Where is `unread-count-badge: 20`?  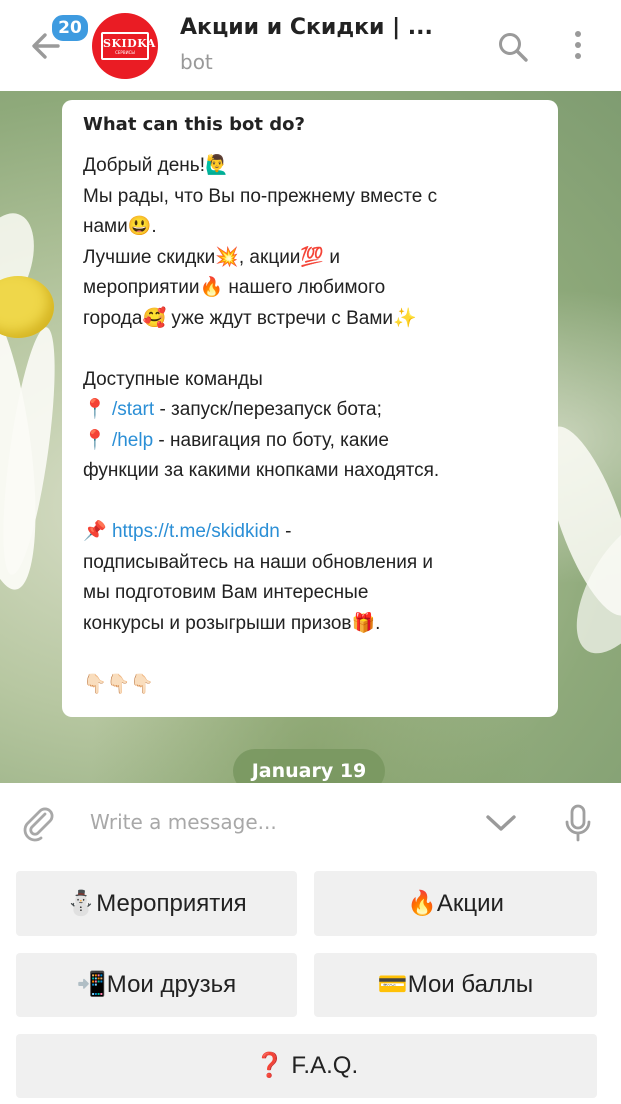
unread-count-badge: 20 is located at coordinates (70, 28).